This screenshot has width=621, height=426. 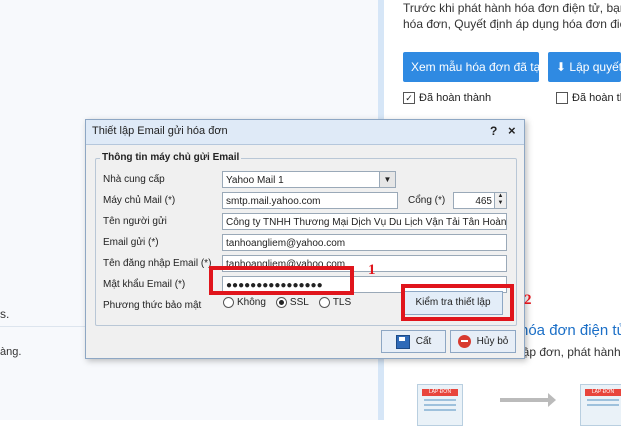 I want to click on dialog-title-bar: Thiết lập Email gửi hóa đơn ? ×, so click(x=305, y=132).